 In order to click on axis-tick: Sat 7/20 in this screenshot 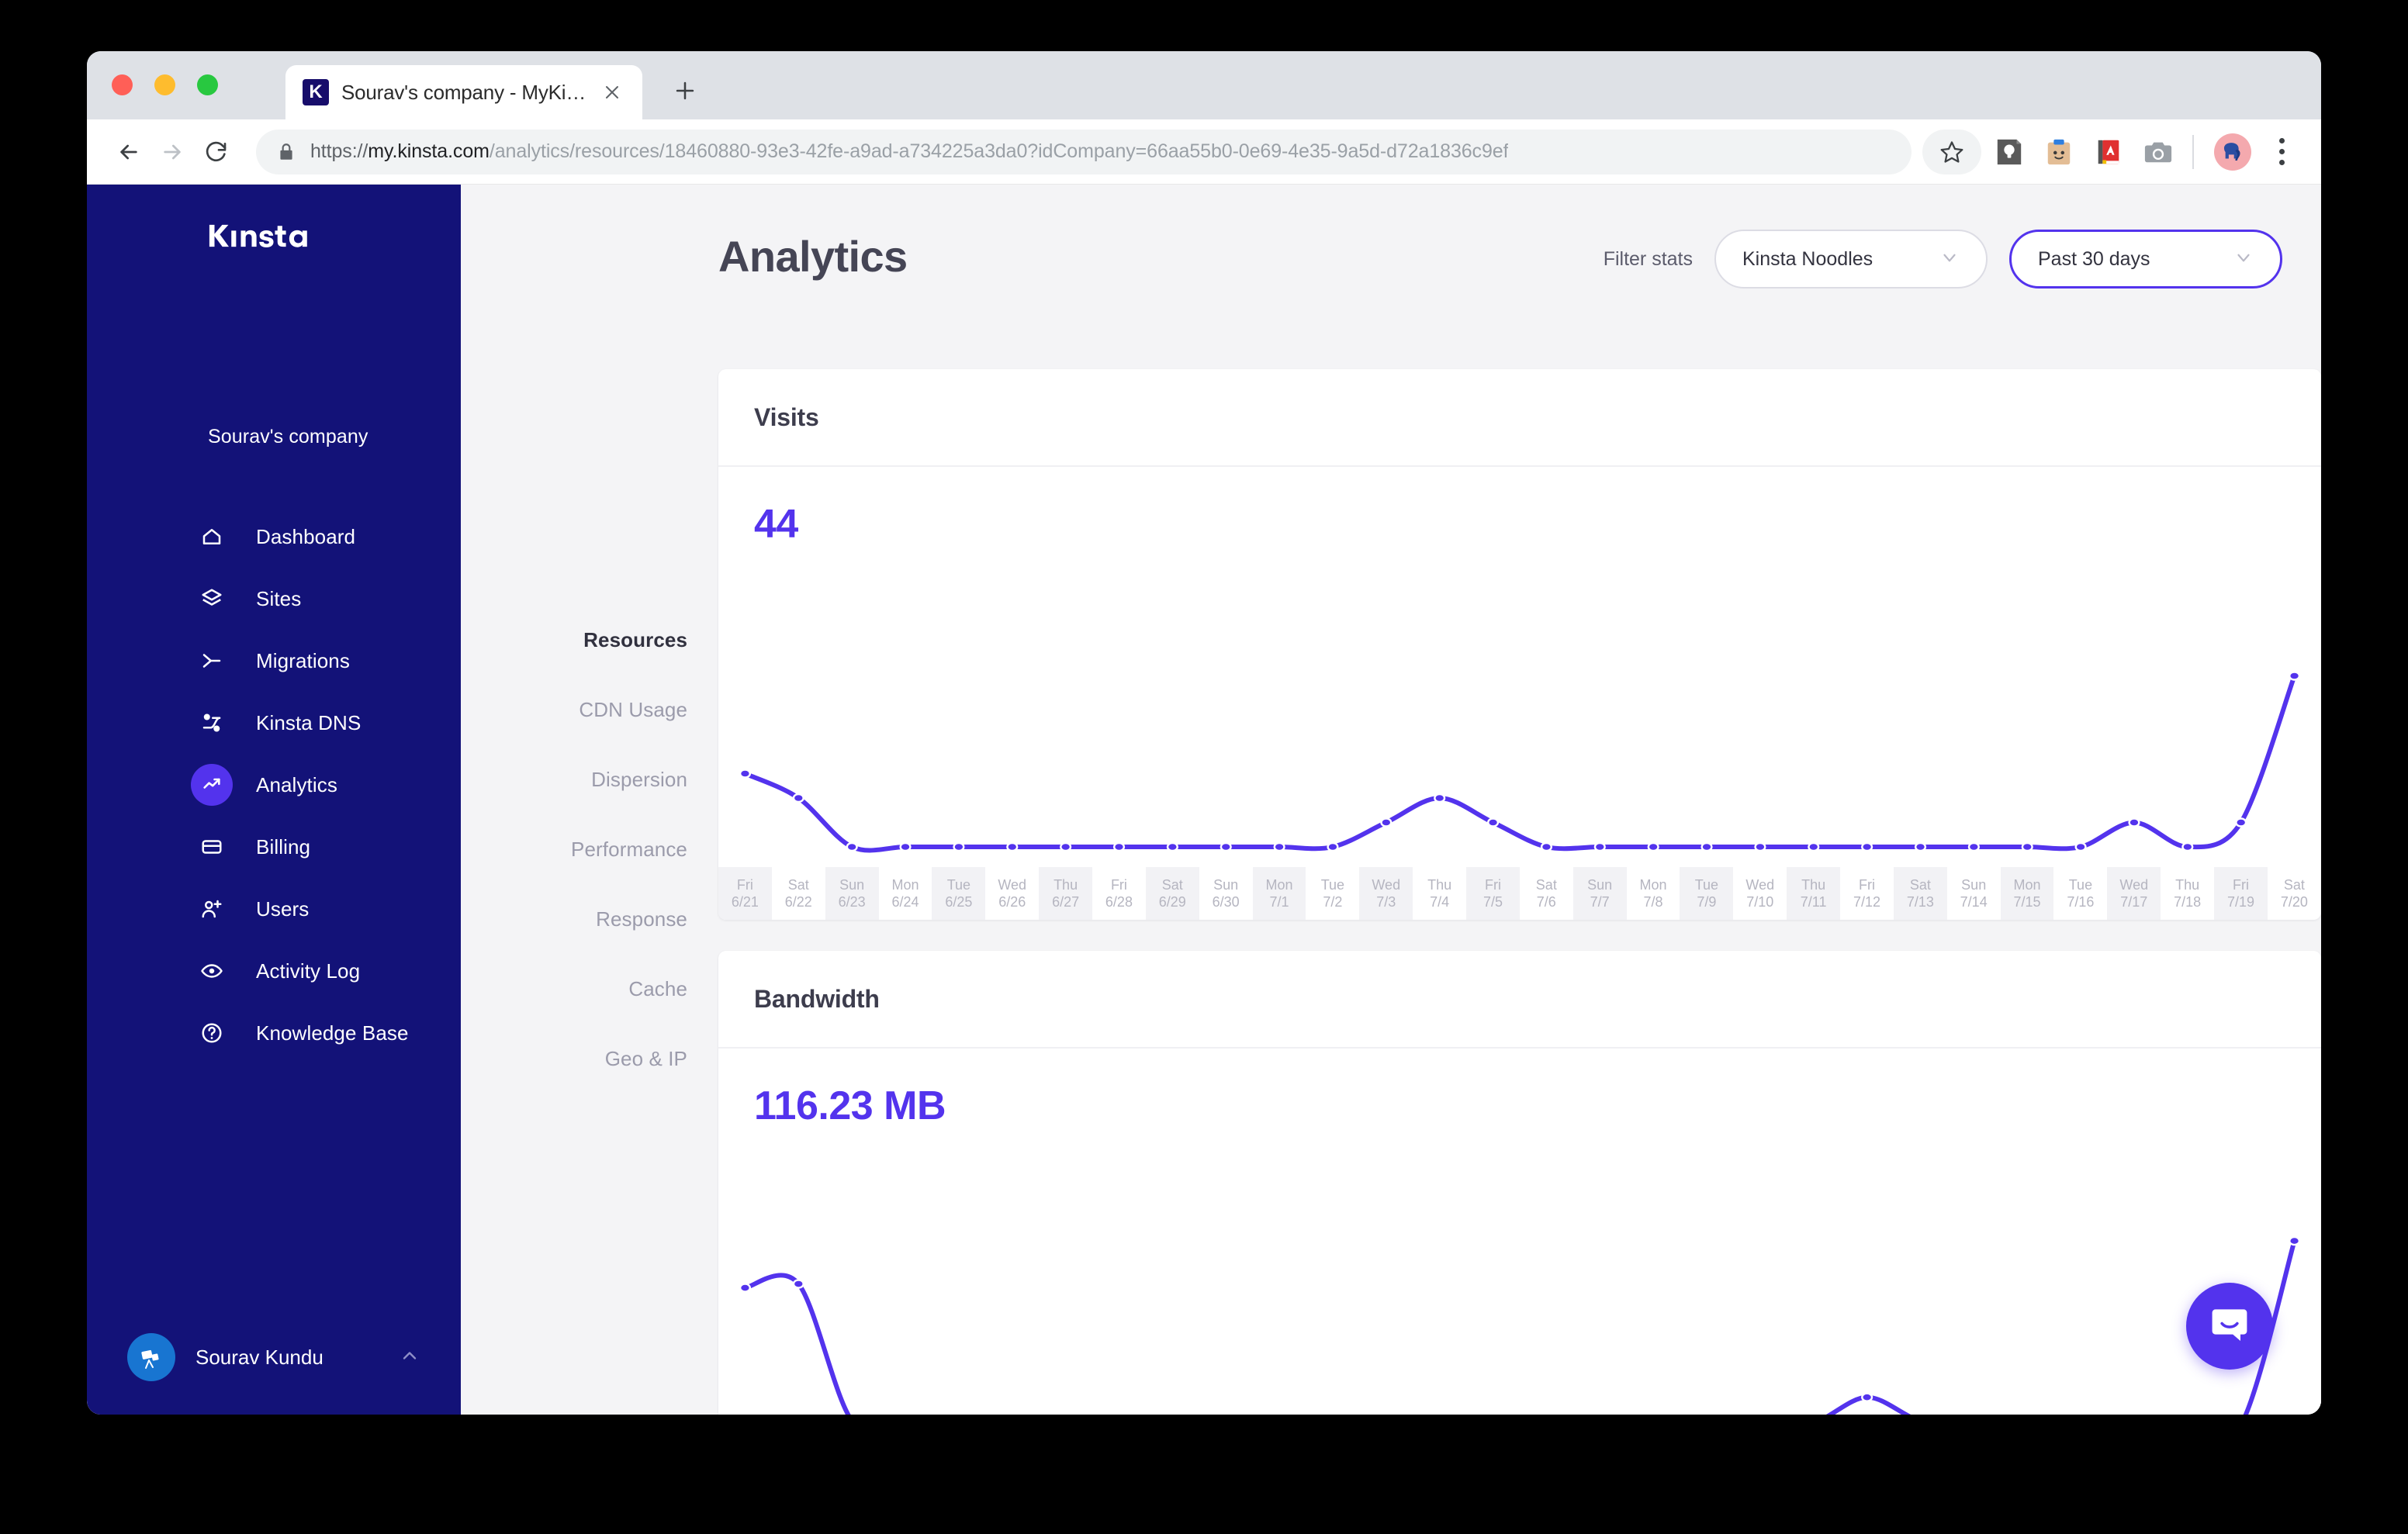, I will do `click(2294, 893)`.